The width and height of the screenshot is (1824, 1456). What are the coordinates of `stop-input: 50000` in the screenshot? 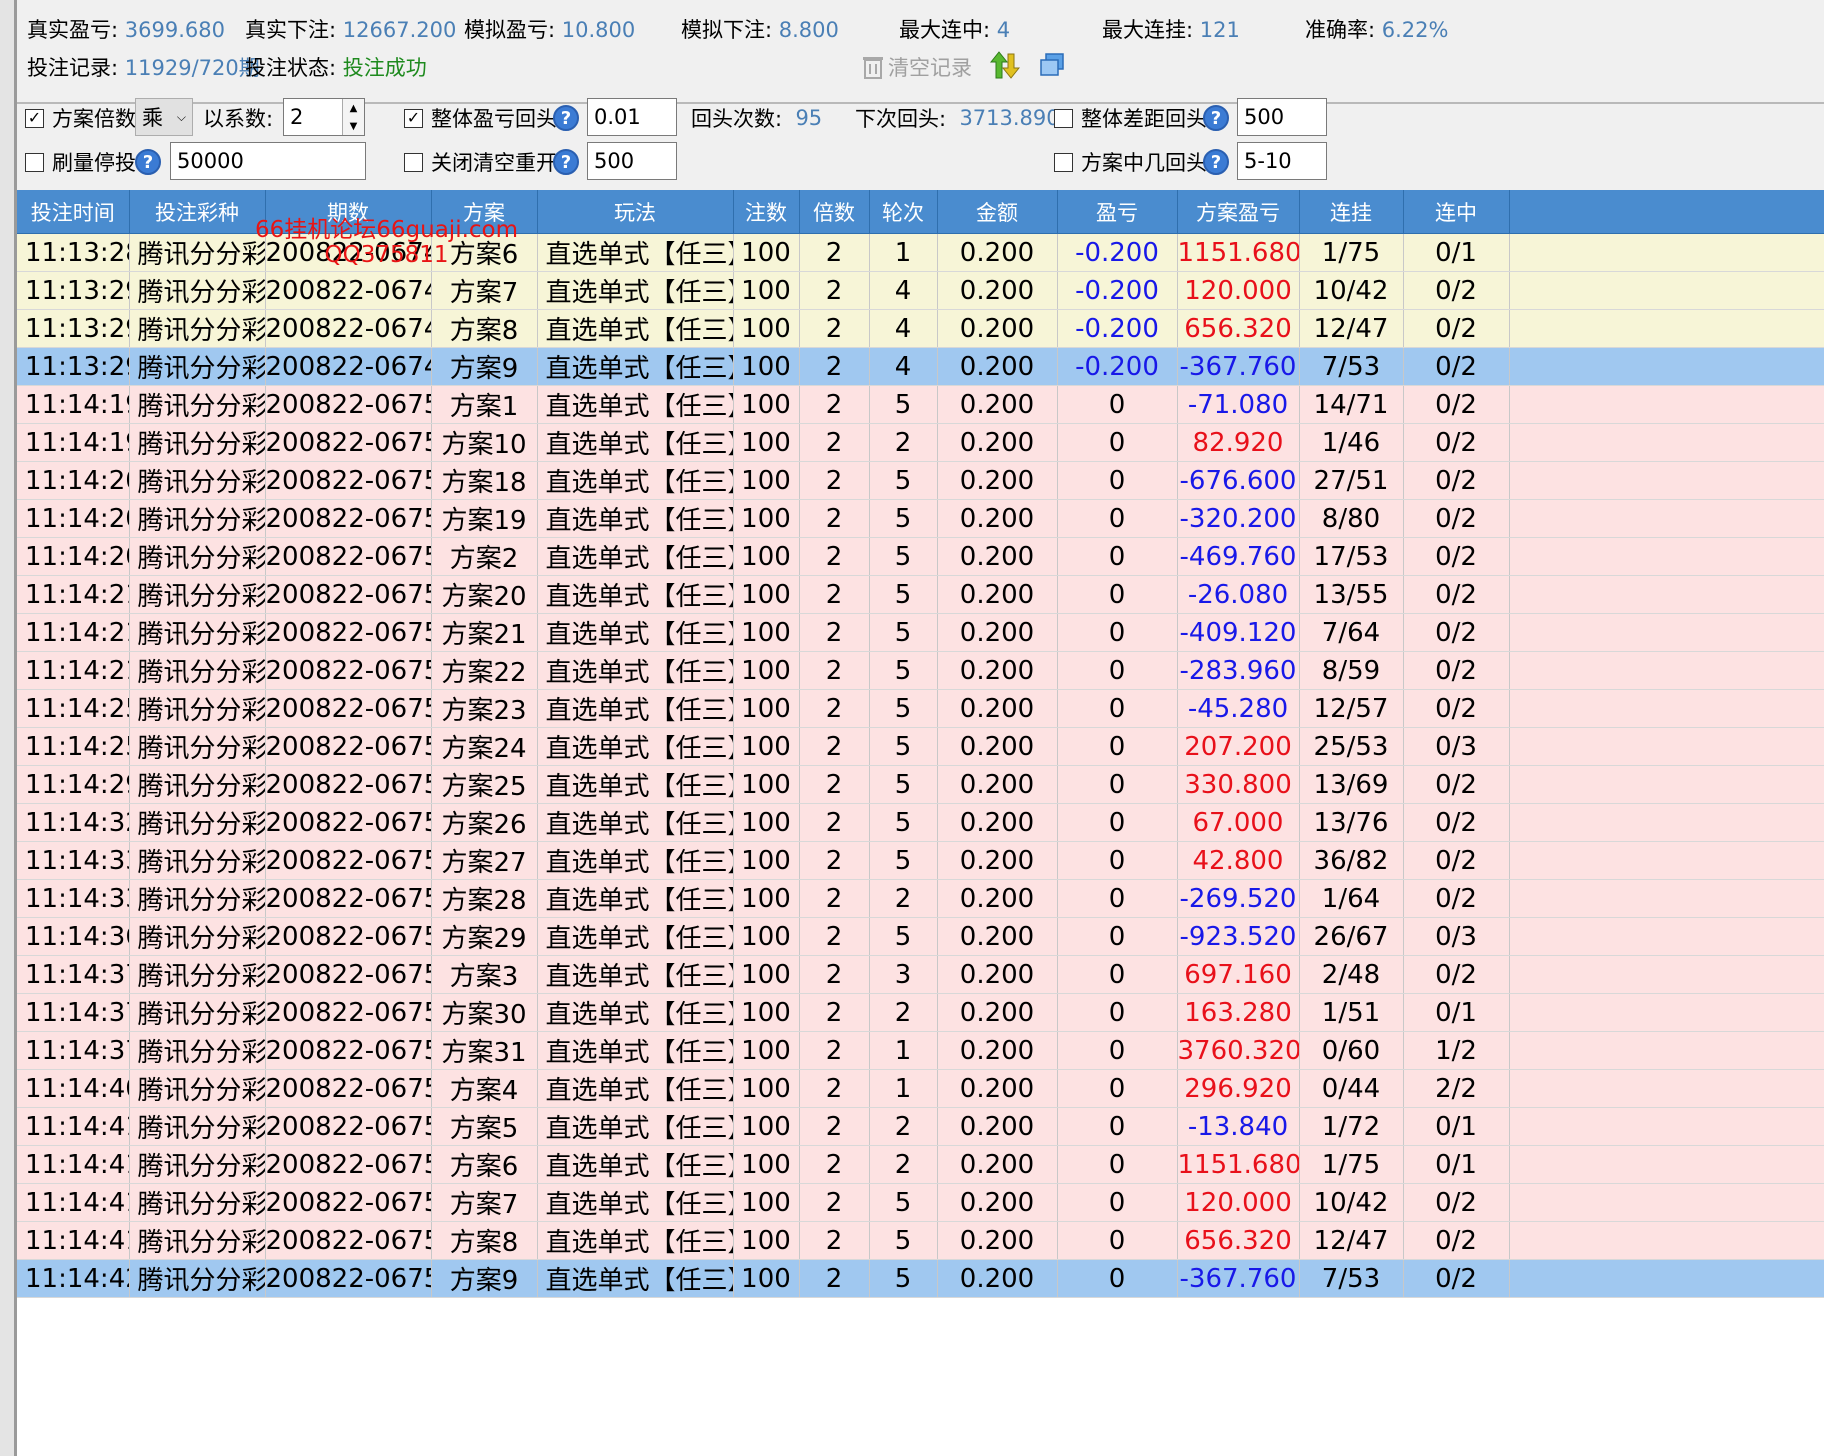 It's located at (268, 161).